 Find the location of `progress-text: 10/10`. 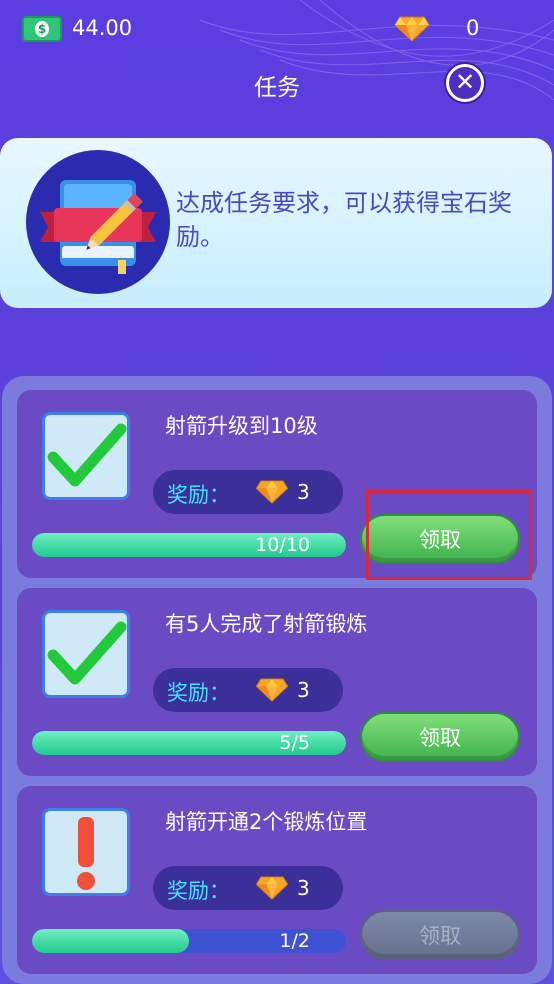

progress-text: 10/10 is located at coordinates (282, 545).